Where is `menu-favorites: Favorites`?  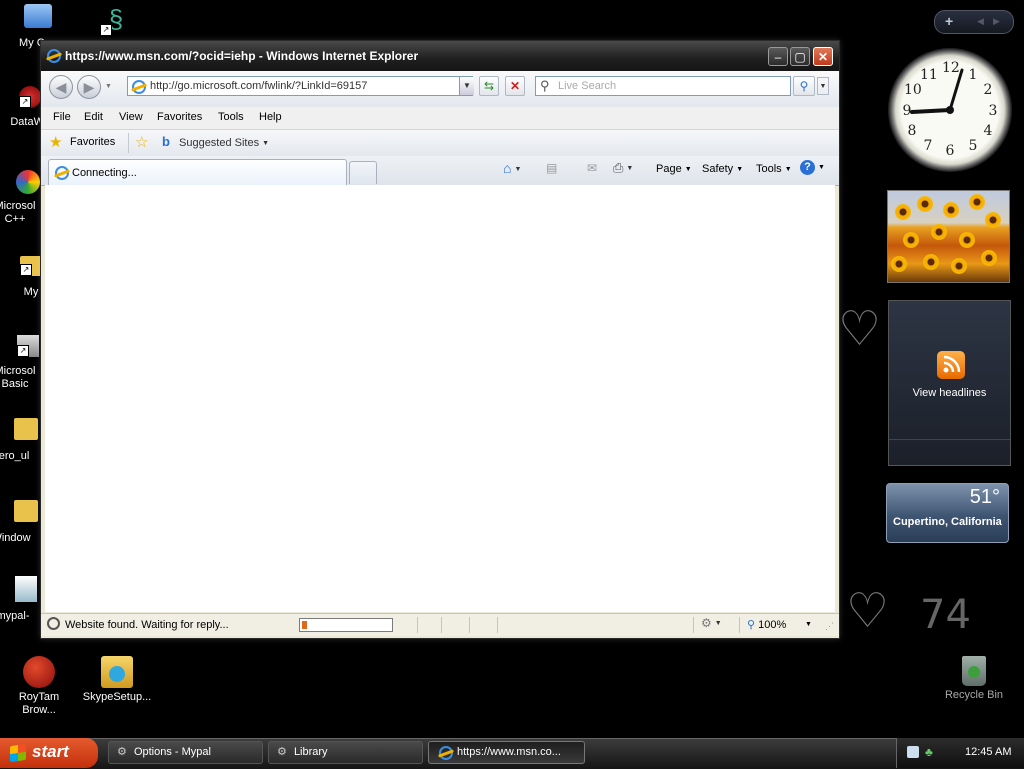 menu-favorites: Favorites is located at coordinates (179, 117).